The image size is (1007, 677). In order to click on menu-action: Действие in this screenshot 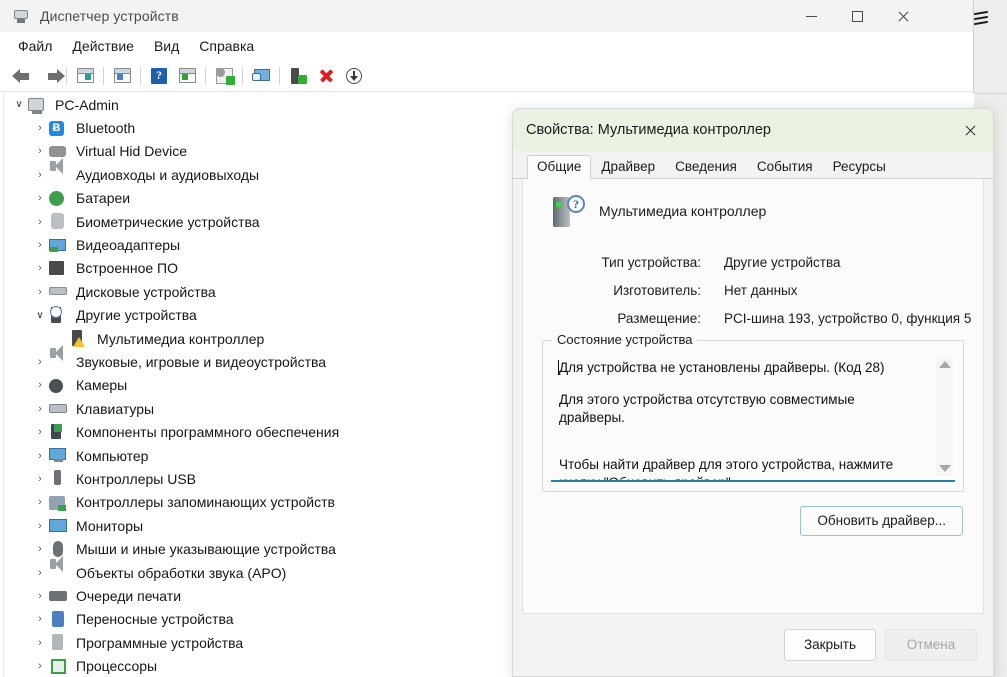, I will do `click(103, 46)`.